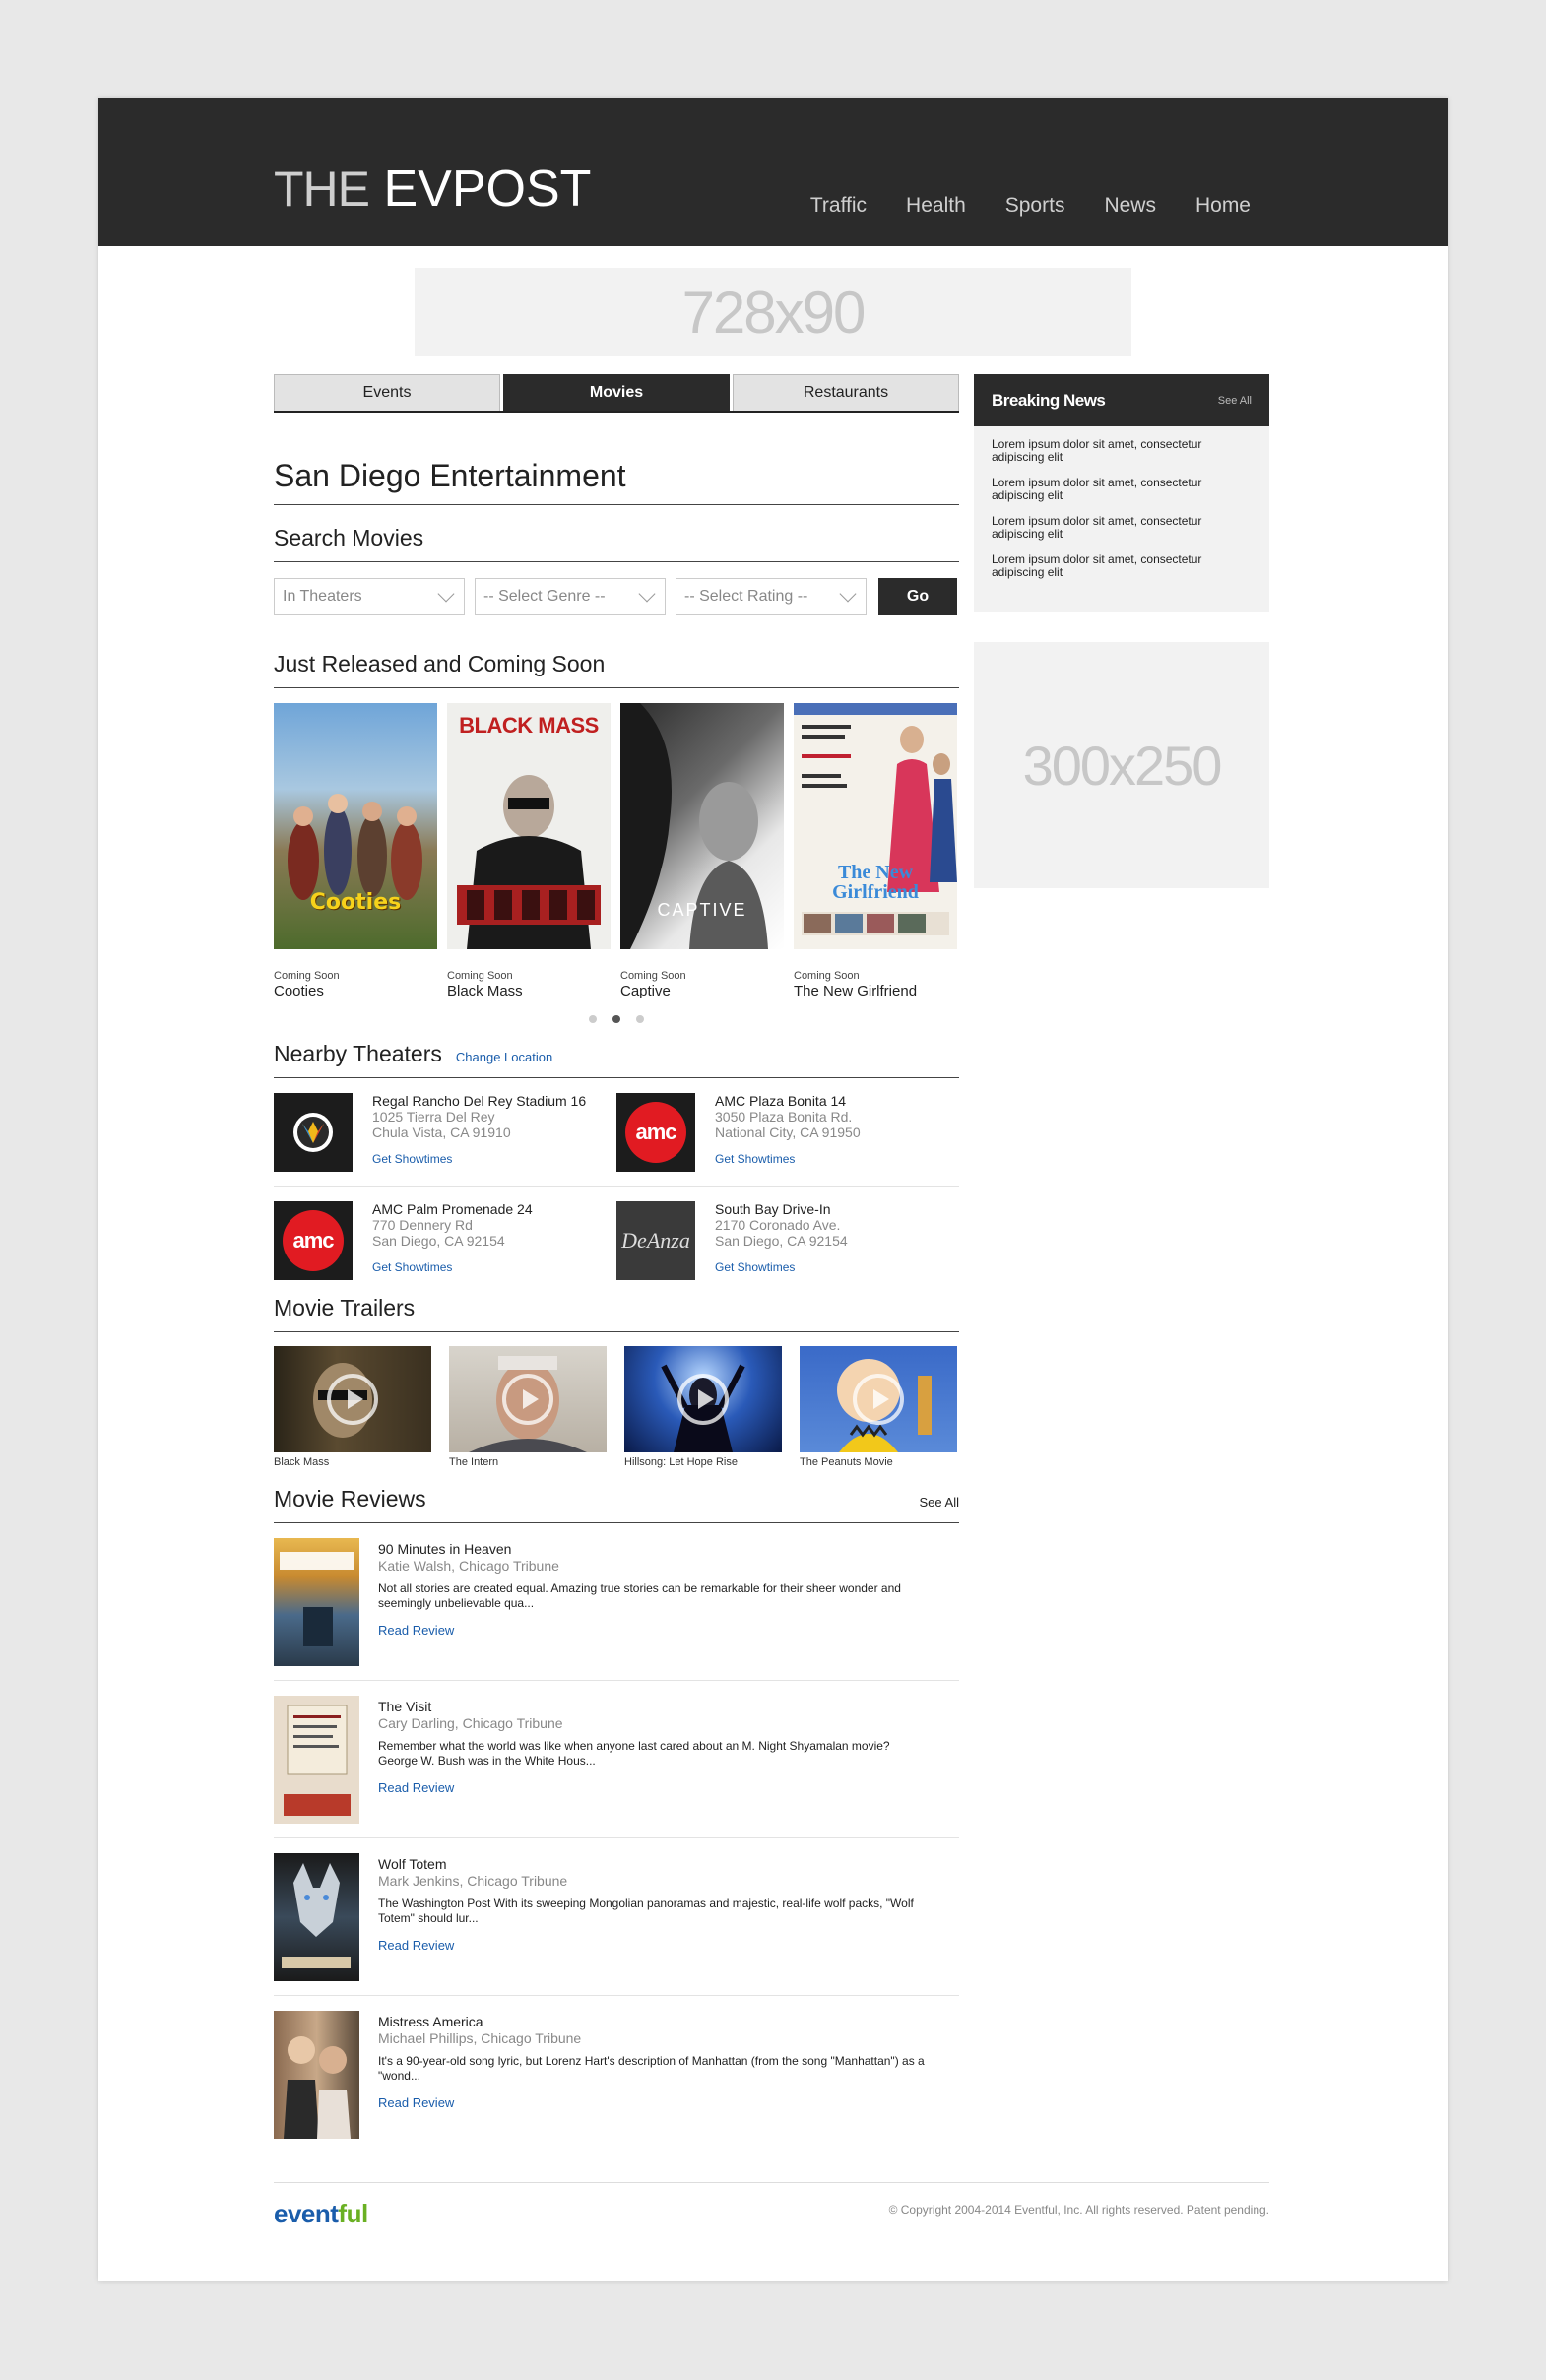 The height and width of the screenshot is (2380, 1546). Describe the element at coordinates (838, 206) in the screenshot. I see `nav-traffic: Traffic` at that location.